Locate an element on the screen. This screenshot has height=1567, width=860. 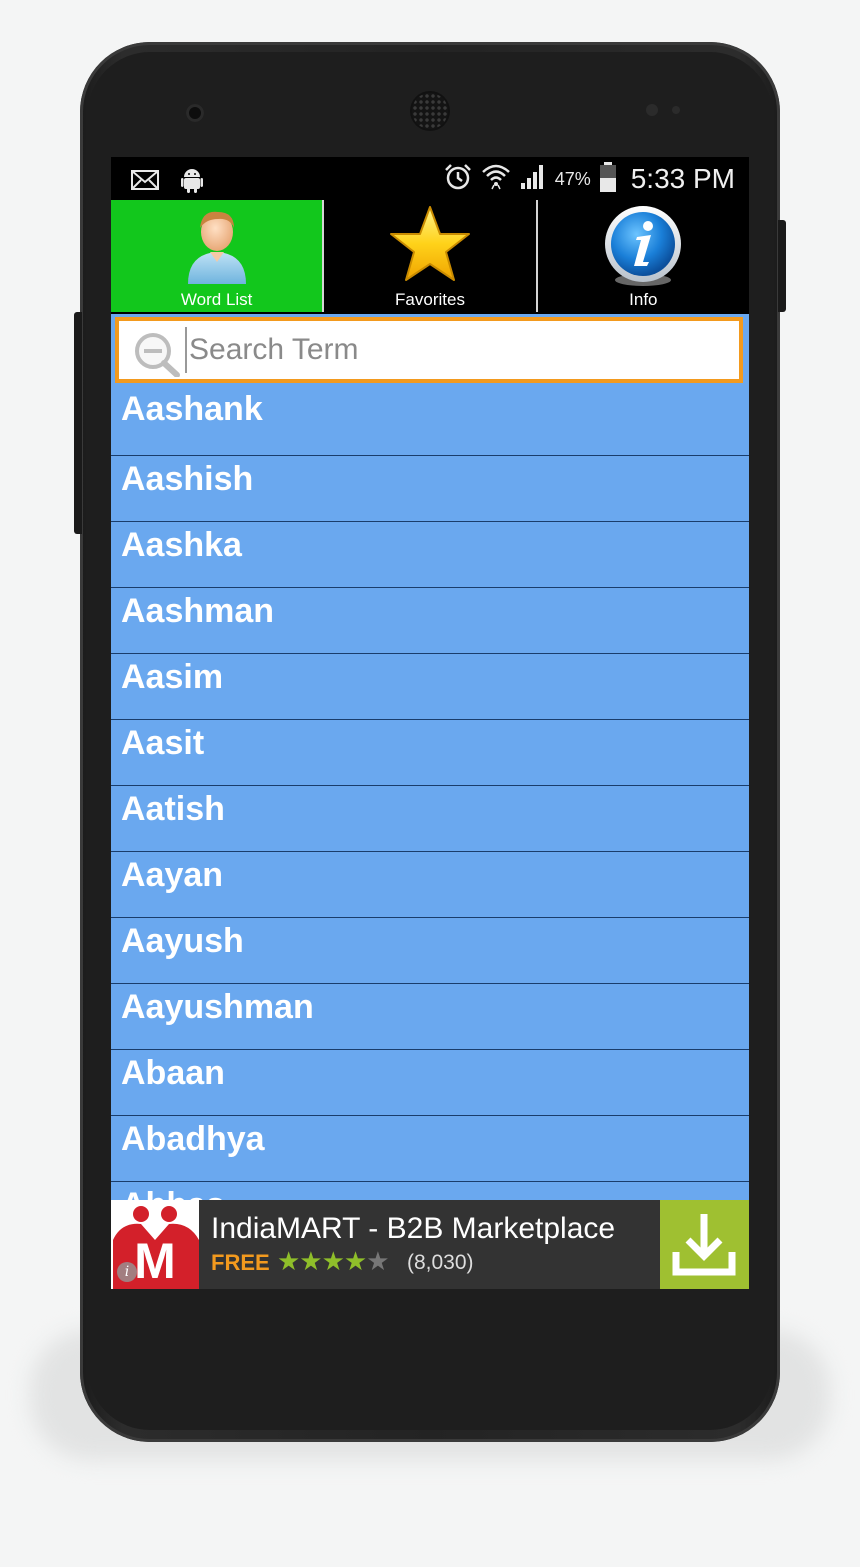
list-item-label: Aashman is located at coordinates (198, 611).